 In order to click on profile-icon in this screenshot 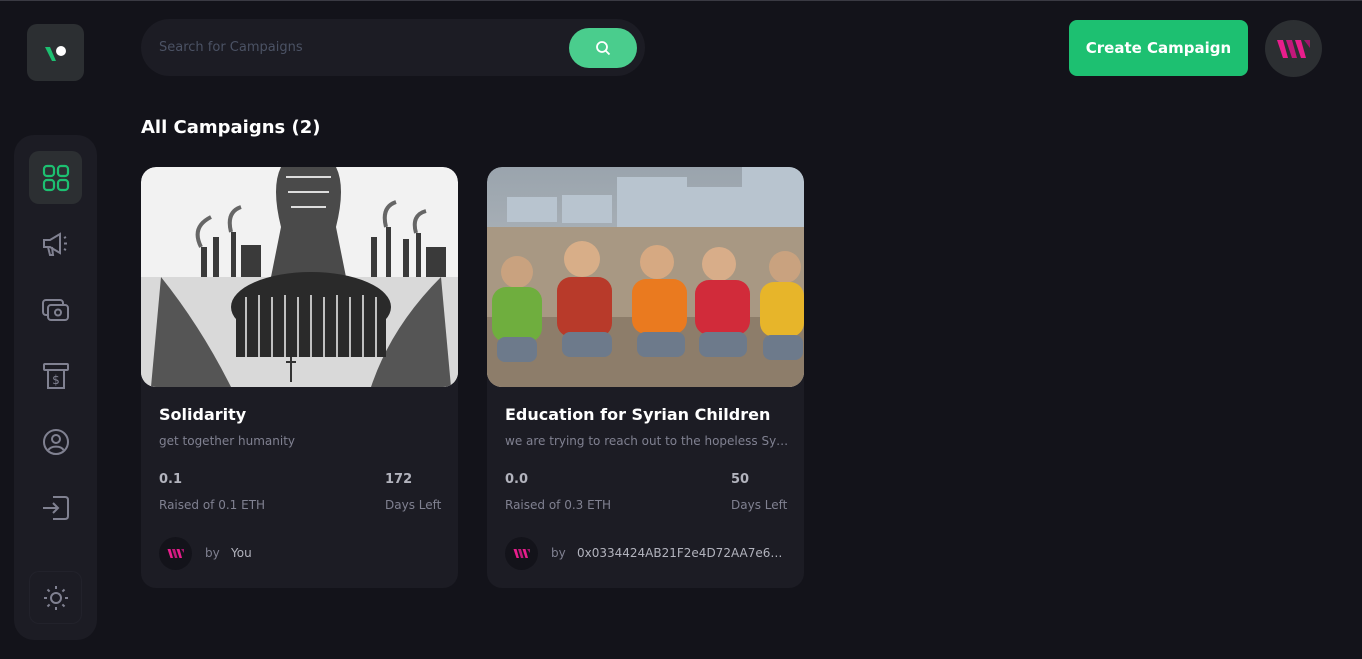, I will do `click(55, 441)`.